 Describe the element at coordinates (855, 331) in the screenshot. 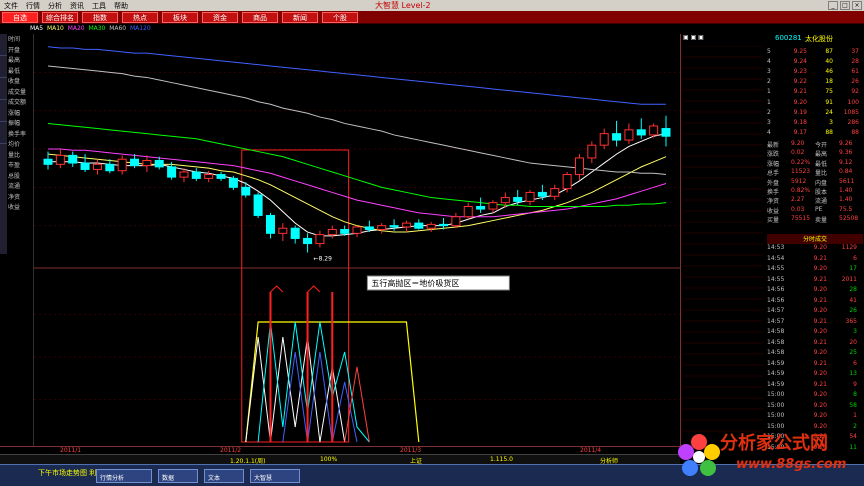

I see `tick-volume: 3` at that location.